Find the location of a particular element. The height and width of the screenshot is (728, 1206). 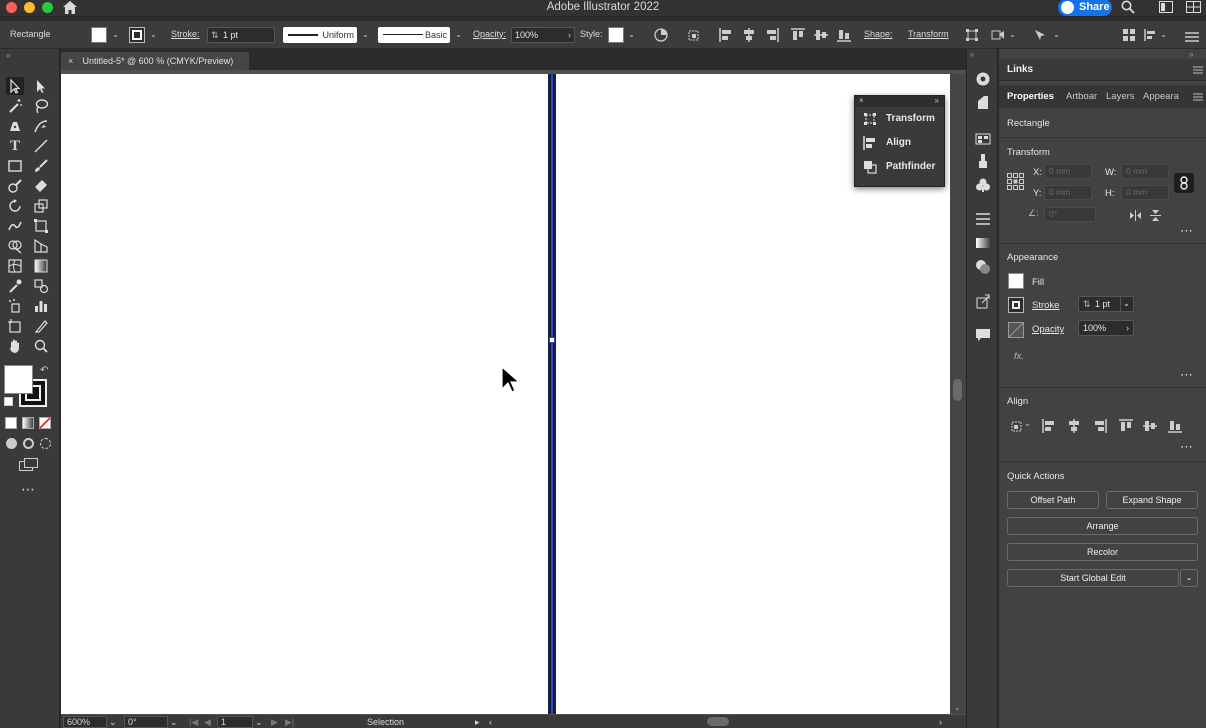

scroll-right-arrow-icon: › is located at coordinates (940, 722).